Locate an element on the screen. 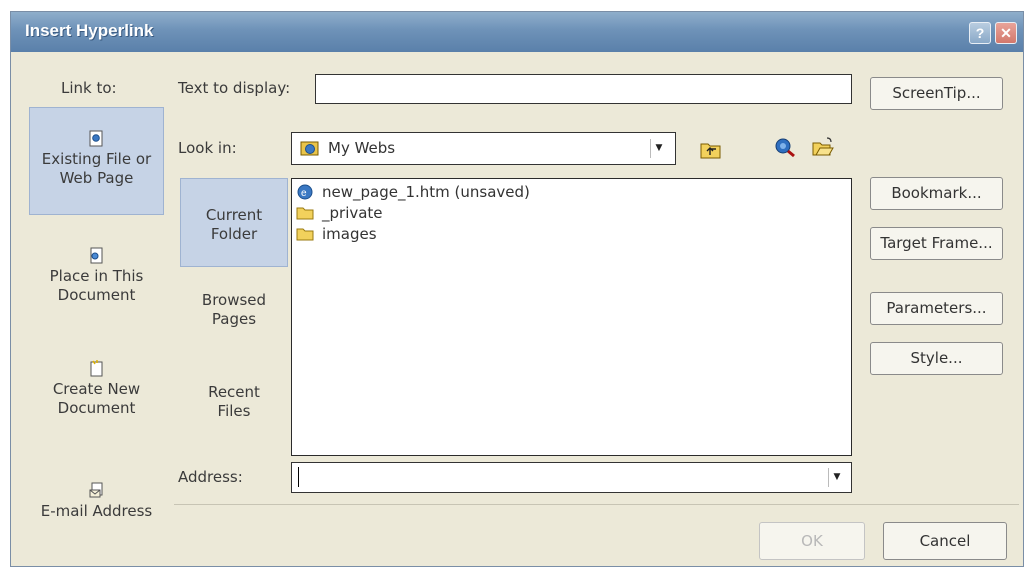 Image resolution: width=1036 pixels, height=571 pixels. tab-browsed-pages: Browsed Pages is located at coordinates (234, 310).